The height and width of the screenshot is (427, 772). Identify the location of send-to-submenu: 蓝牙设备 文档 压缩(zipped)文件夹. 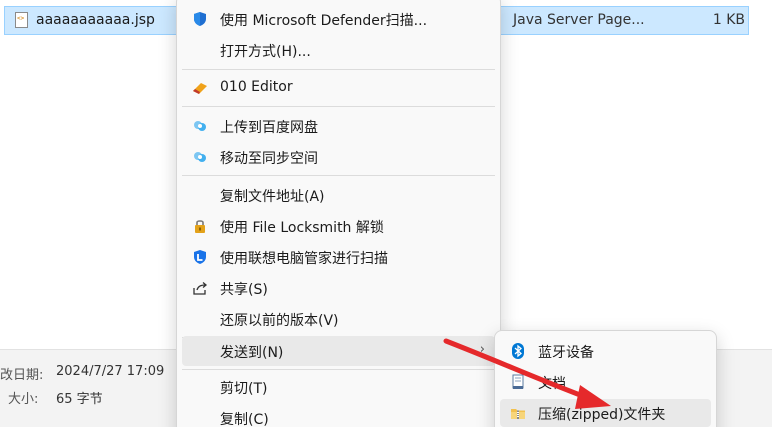
(605, 378).